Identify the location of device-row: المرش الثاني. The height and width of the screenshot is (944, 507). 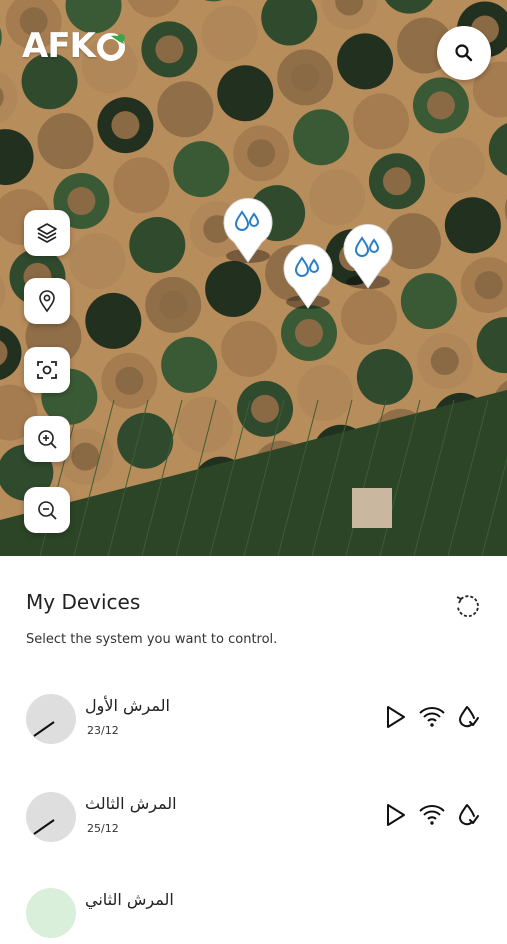
(253, 914).